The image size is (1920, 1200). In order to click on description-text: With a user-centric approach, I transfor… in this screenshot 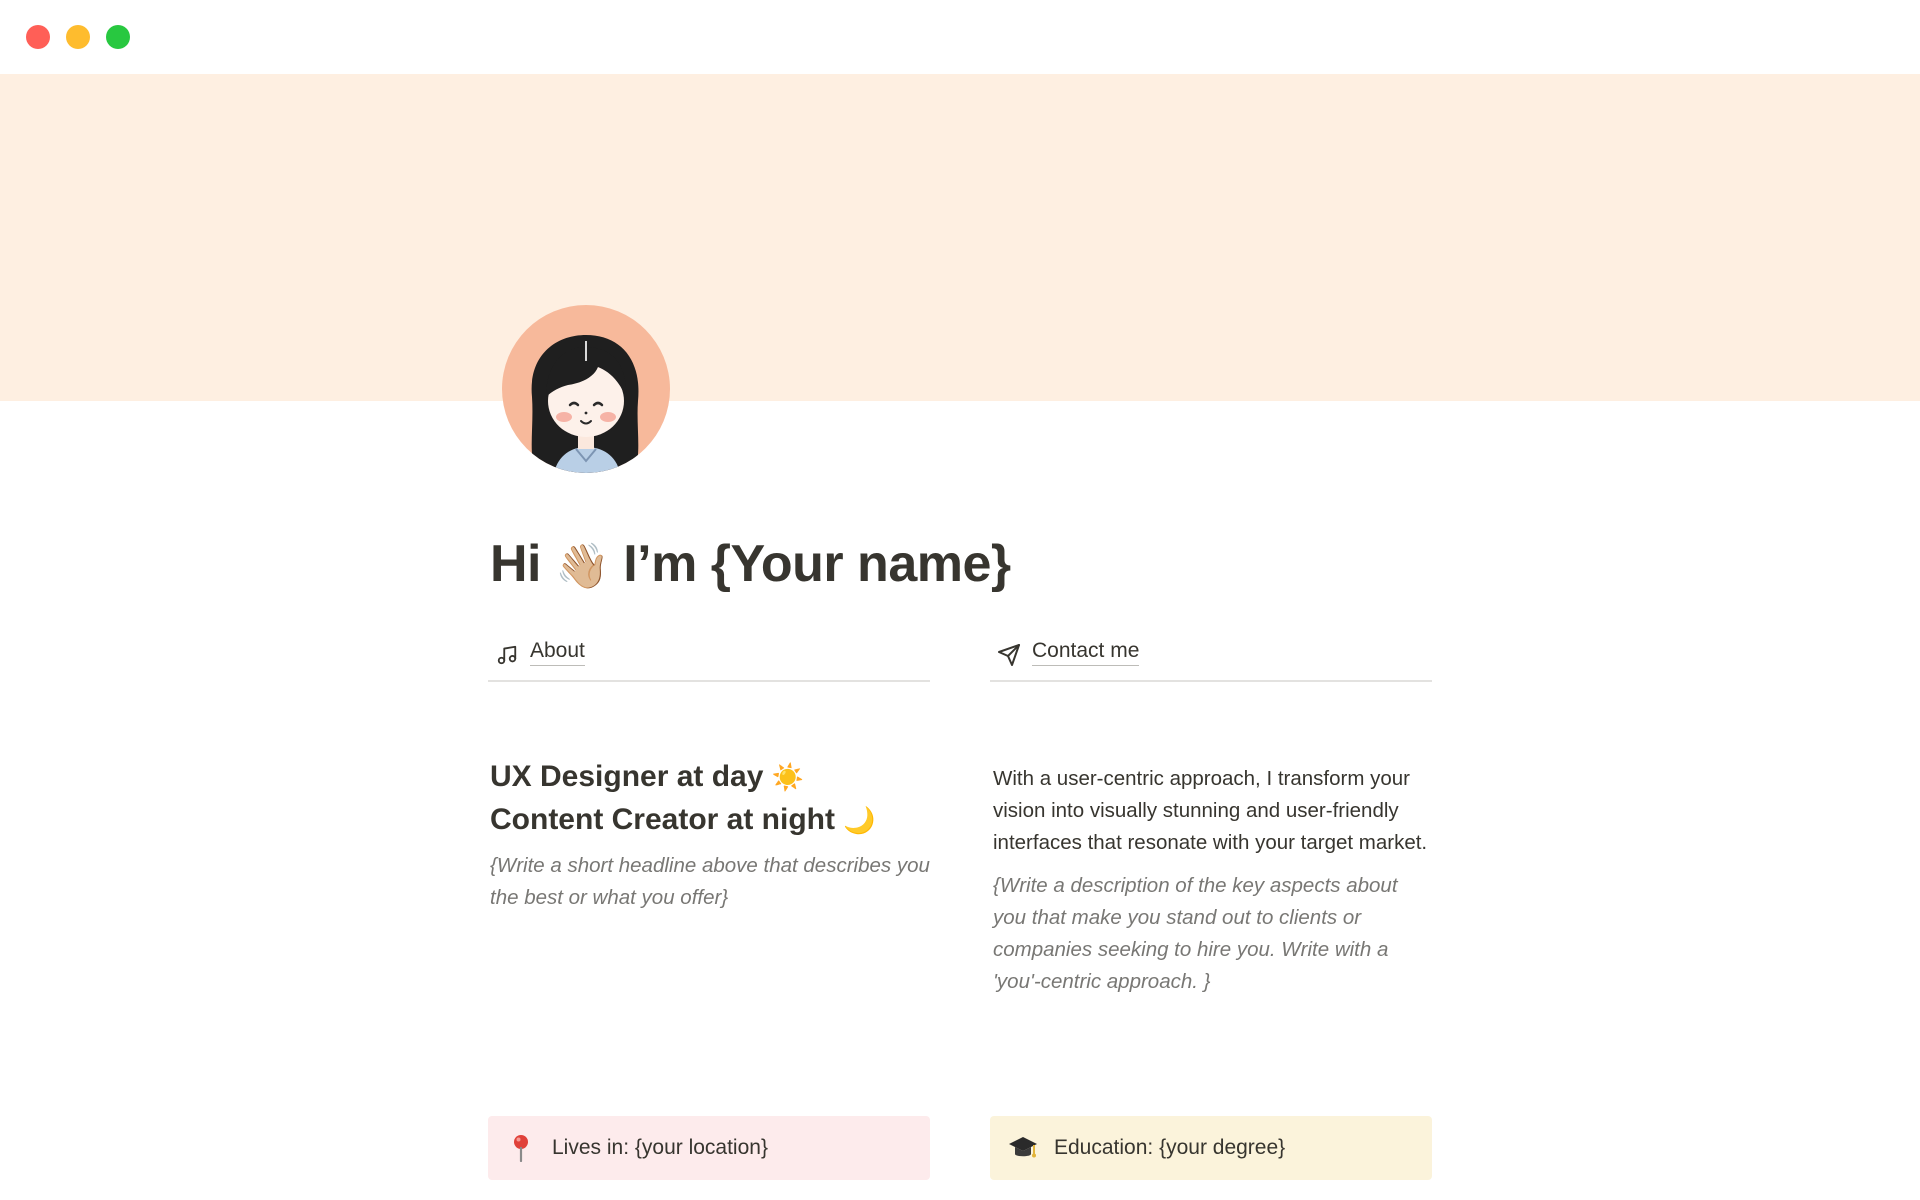, I will do `click(1213, 811)`.